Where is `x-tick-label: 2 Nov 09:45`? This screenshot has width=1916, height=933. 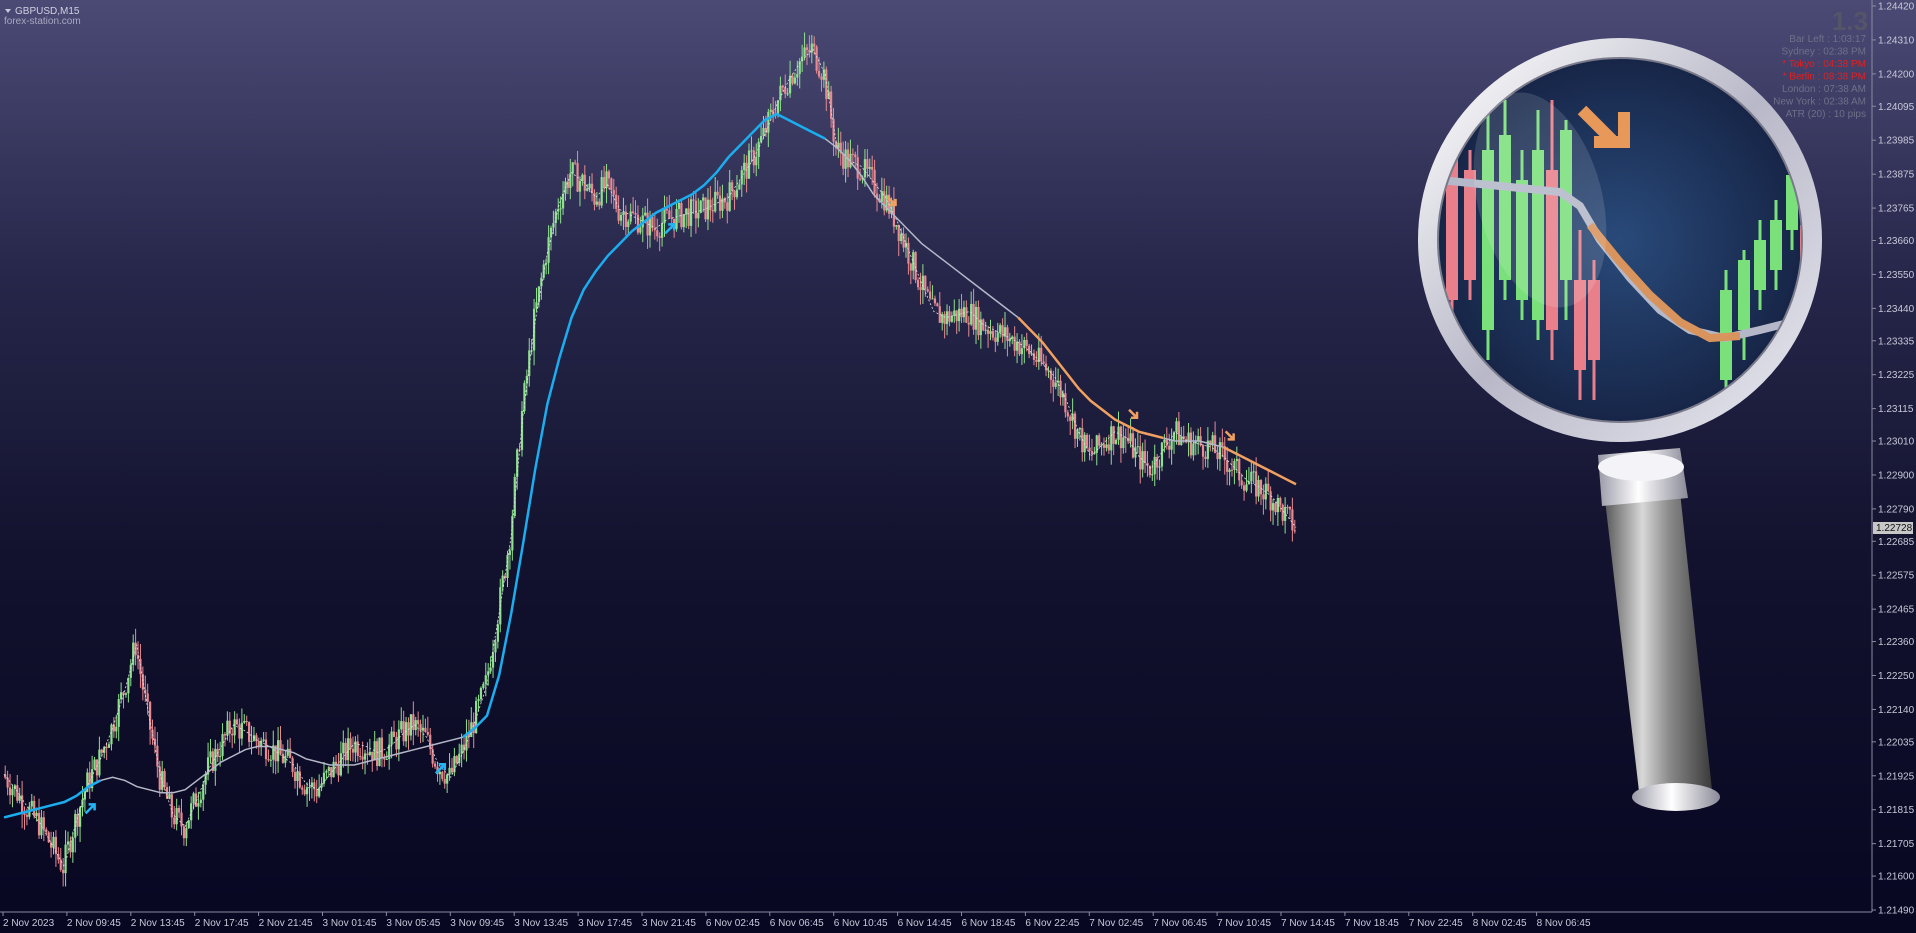 x-tick-label: 2 Nov 09:45 is located at coordinates (94, 923).